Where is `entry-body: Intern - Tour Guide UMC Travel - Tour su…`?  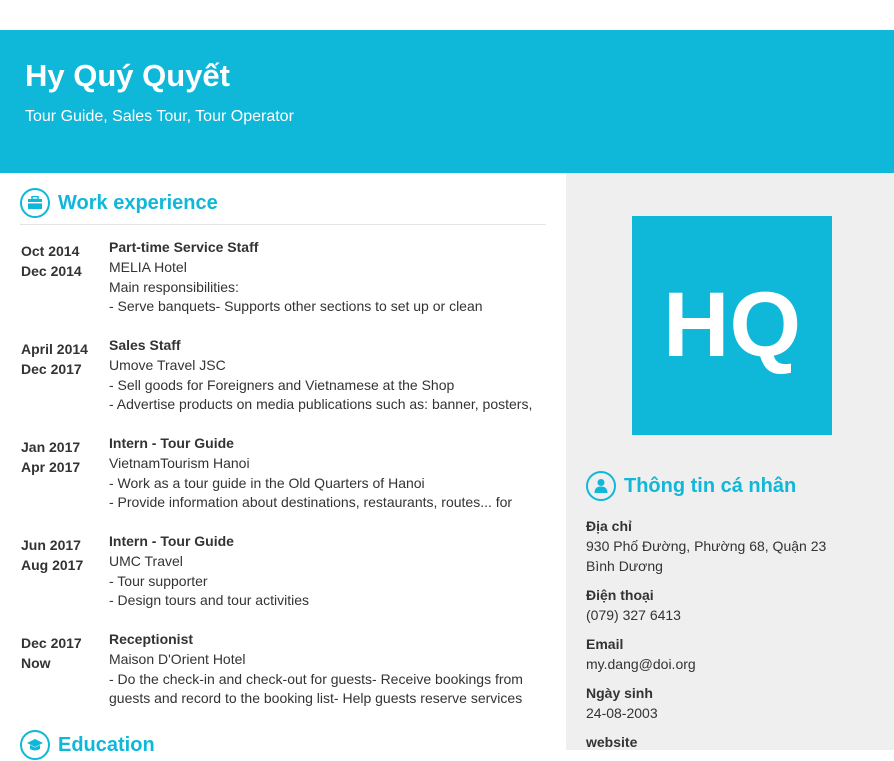 entry-body: Intern - Tour Guide UMC Travel - Tour su… is located at coordinates (324, 571).